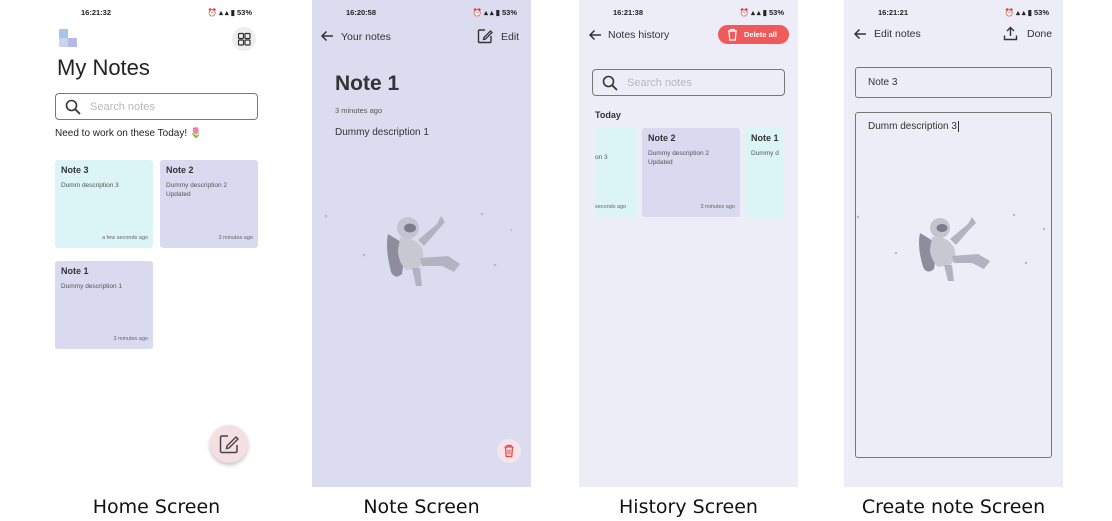 The height and width of the screenshot is (521, 1112). Describe the element at coordinates (953, 82) in the screenshot. I see `title-field: Note 3` at that location.